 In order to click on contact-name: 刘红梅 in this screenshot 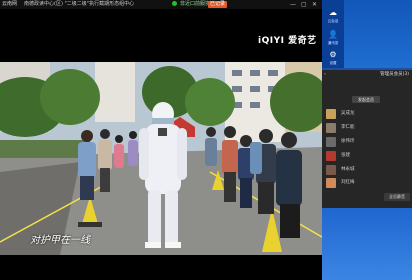, I will do `click(348, 182)`.